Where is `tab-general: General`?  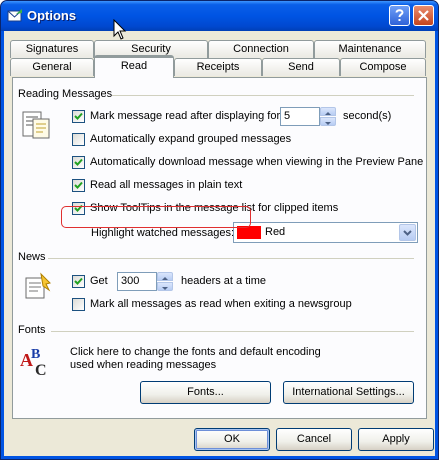
tab-general: General is located at coordinates (52, 67).